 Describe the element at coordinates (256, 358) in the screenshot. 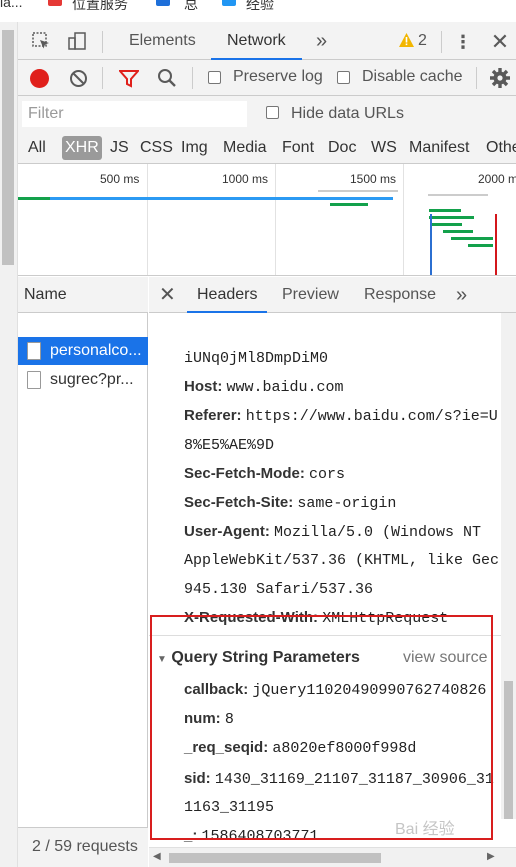

I see `header-row: iUNq0jMl8DmpDiM0` at that location.